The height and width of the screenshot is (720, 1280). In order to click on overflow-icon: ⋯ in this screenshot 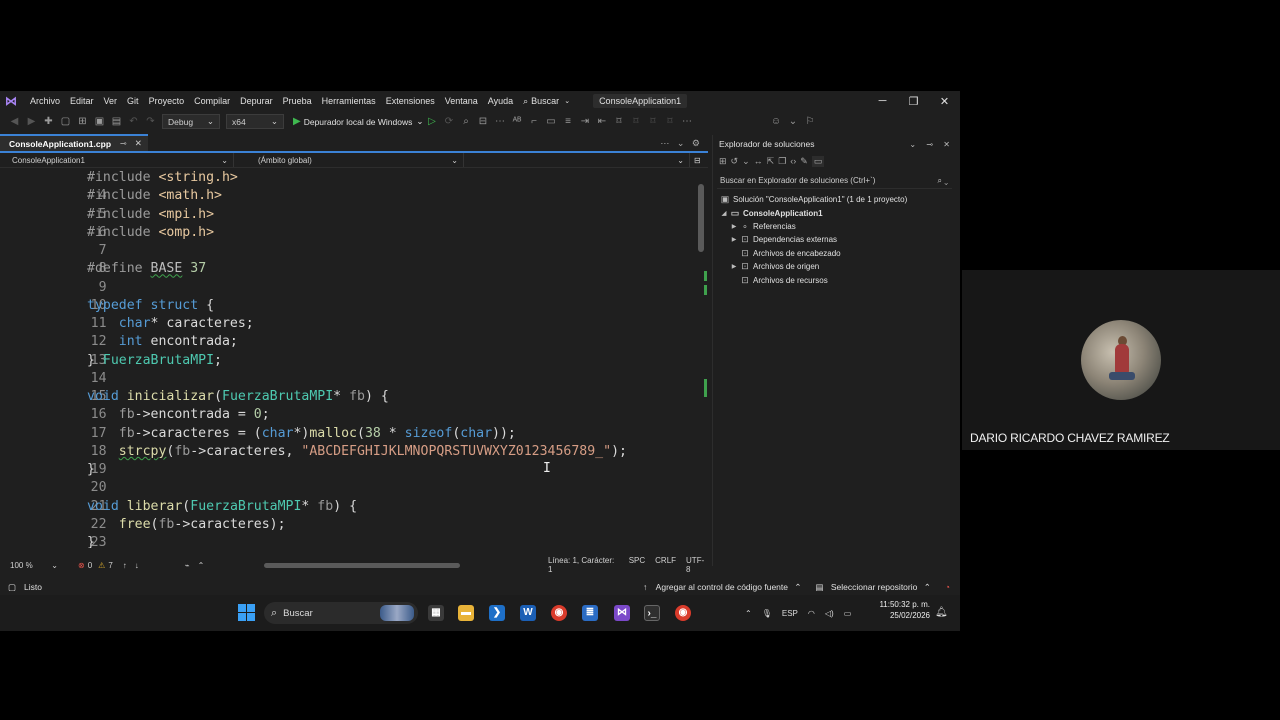, I will do `click(500, 121)`.